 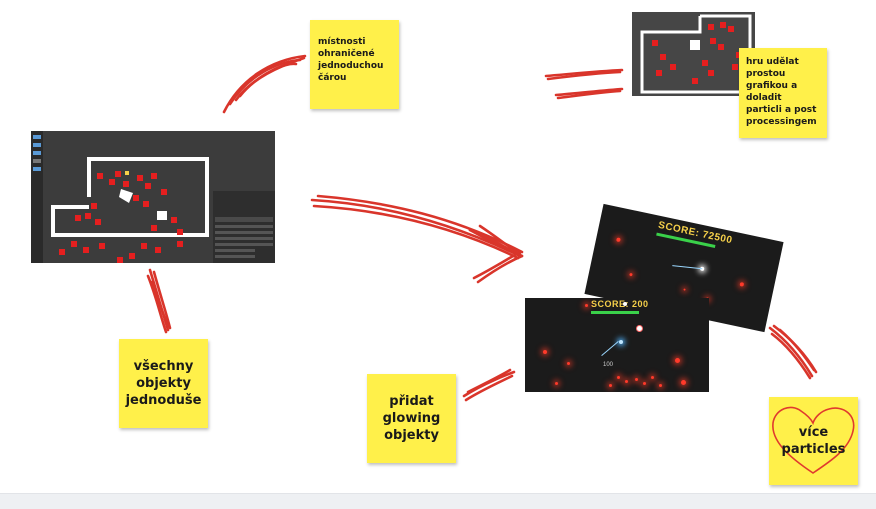 I want to click on note-particles-text: více particles, so click(x=813, y=441).